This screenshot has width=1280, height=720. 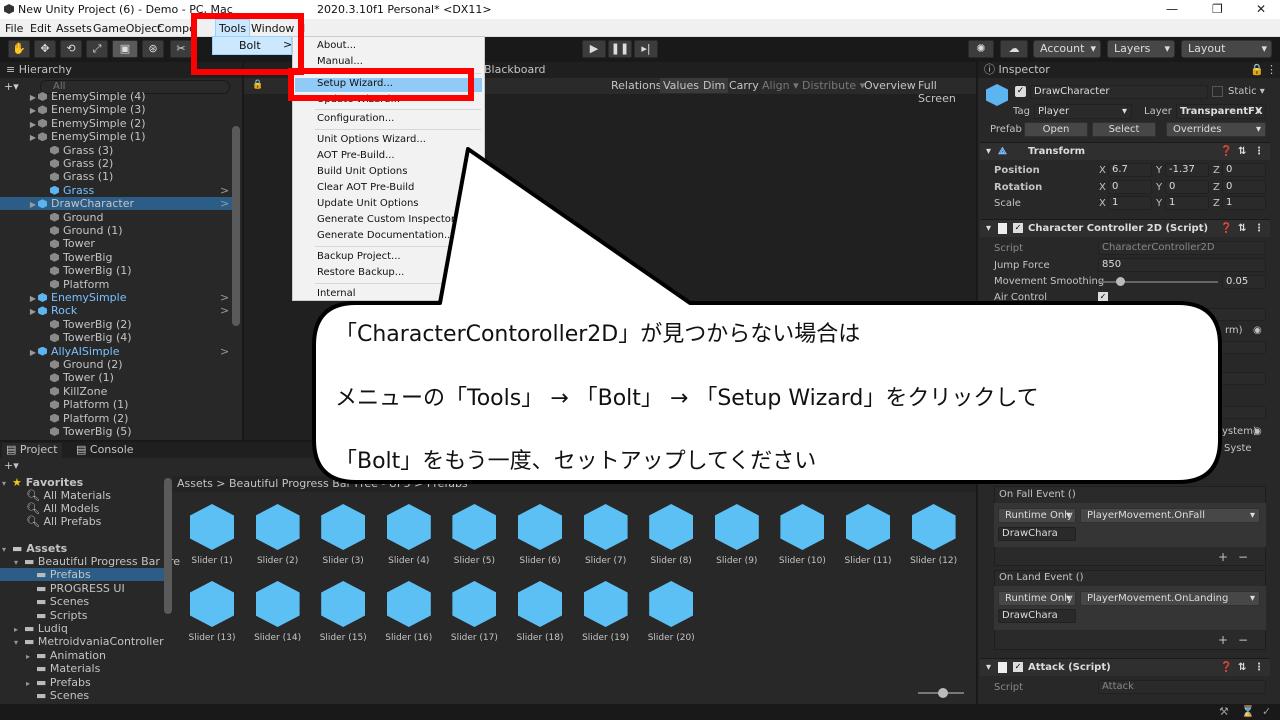 What do you see at coordinates (576, 461) in the screenshot?
I see `callout-line-3: 「Bolt」をもう一度、セットアップしてください` at bounding box center [576, 461].